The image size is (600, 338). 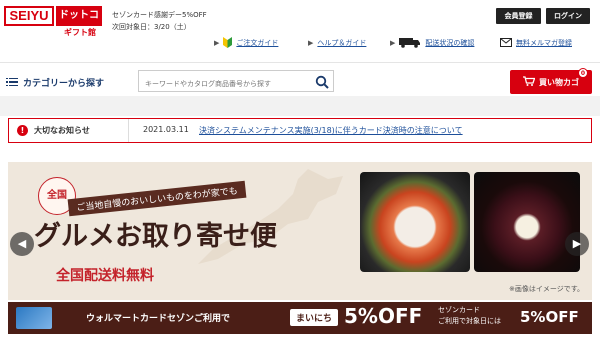 What do you see at coordinates (300, 106) in the screenshot?
I see `gray-band` at bounding box center [300, 106].